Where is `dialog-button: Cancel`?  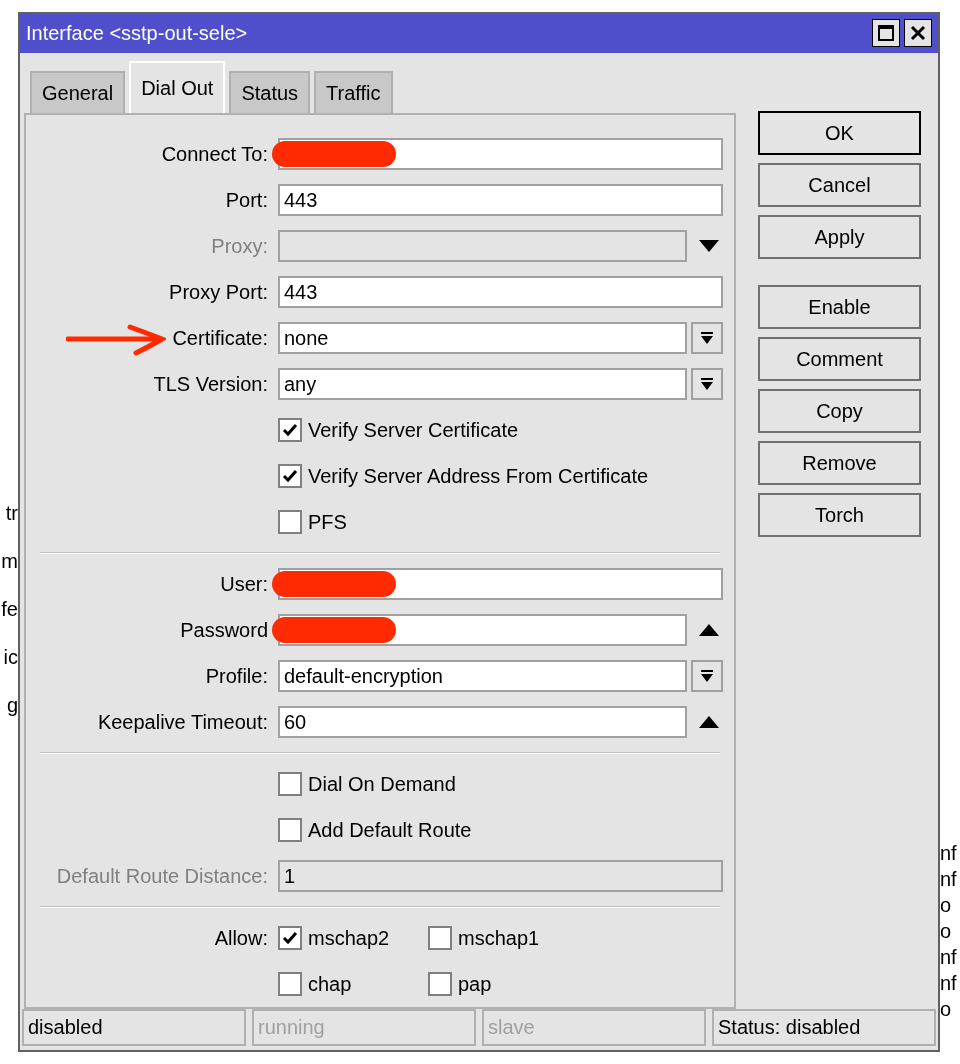 dialog-button: Cancel is located at coordinates (839, 184).